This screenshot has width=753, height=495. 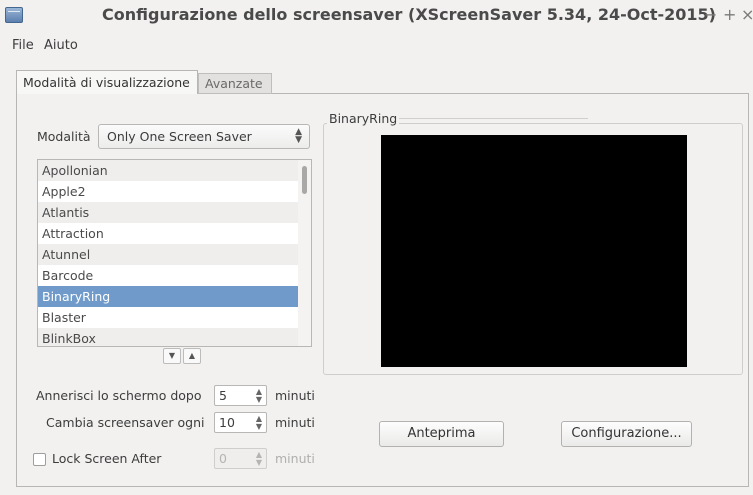 What do you see at coordinates (168, 337) in the screenshot?
I see `list-item: BlinkBox` at bounding box center [168, 337].